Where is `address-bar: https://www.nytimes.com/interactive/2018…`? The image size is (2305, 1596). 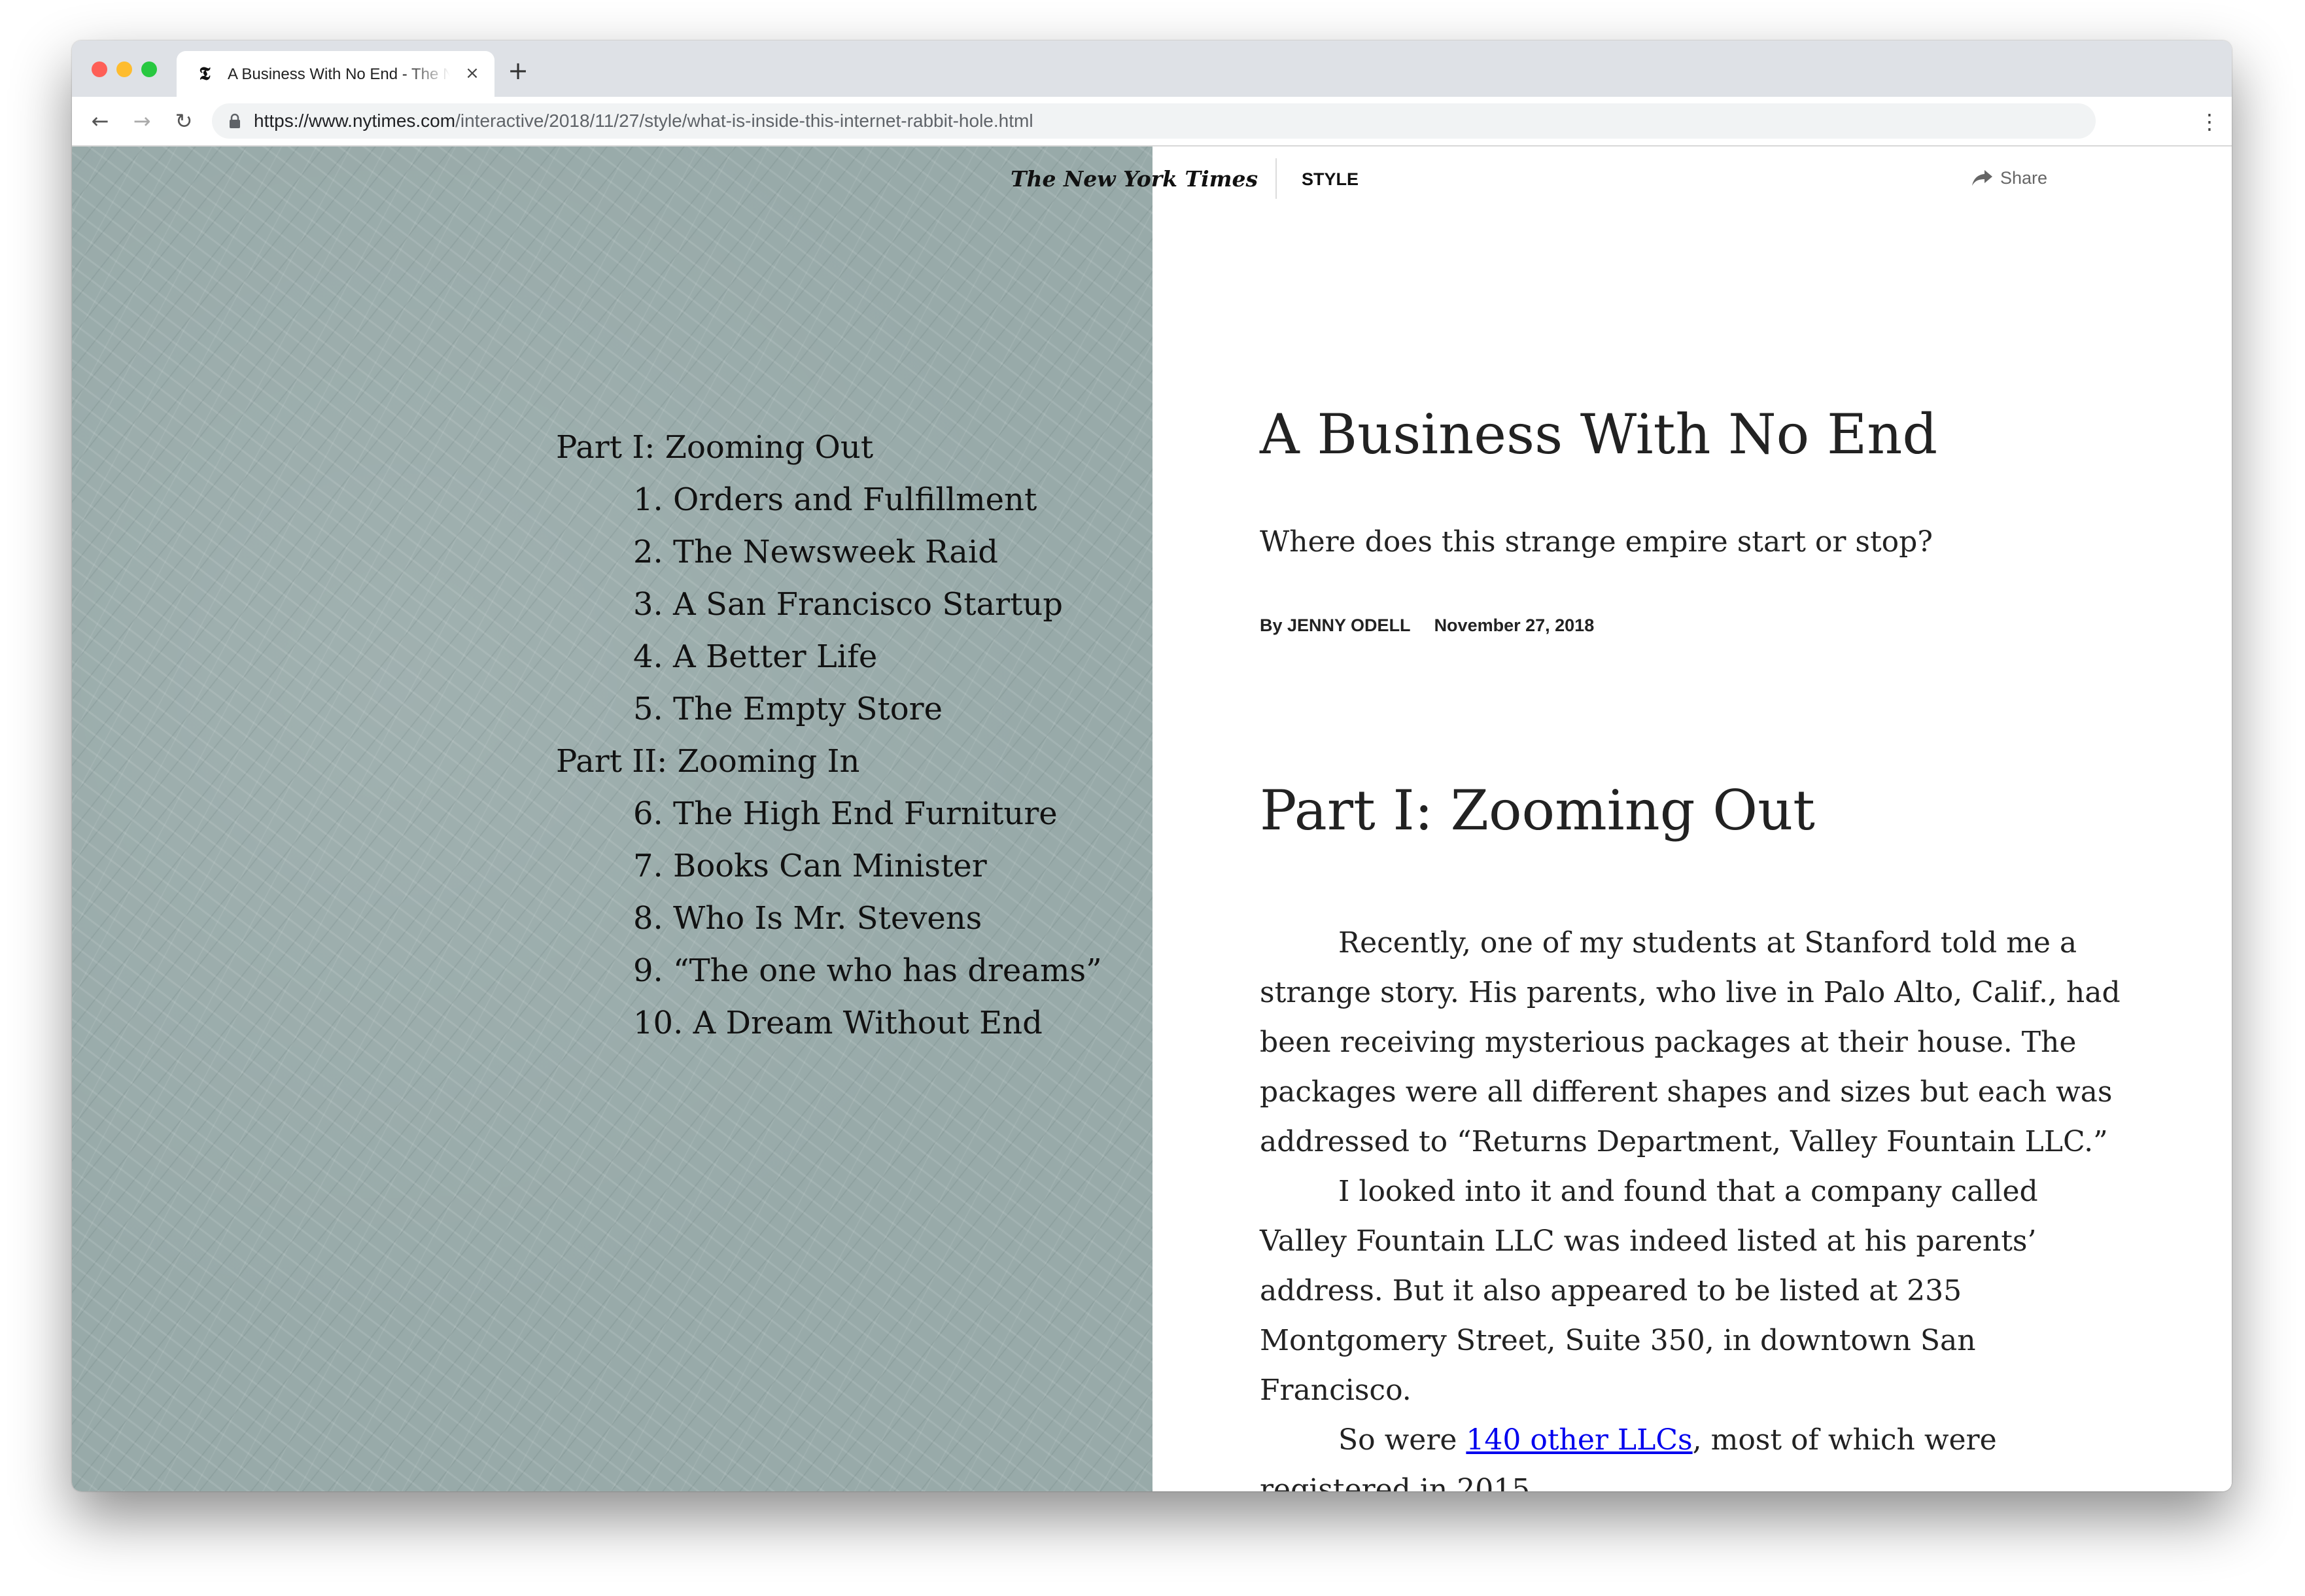 address-bar: https://www.nytimes.com/interactive/2018… is located at coordinates (1154, 121).